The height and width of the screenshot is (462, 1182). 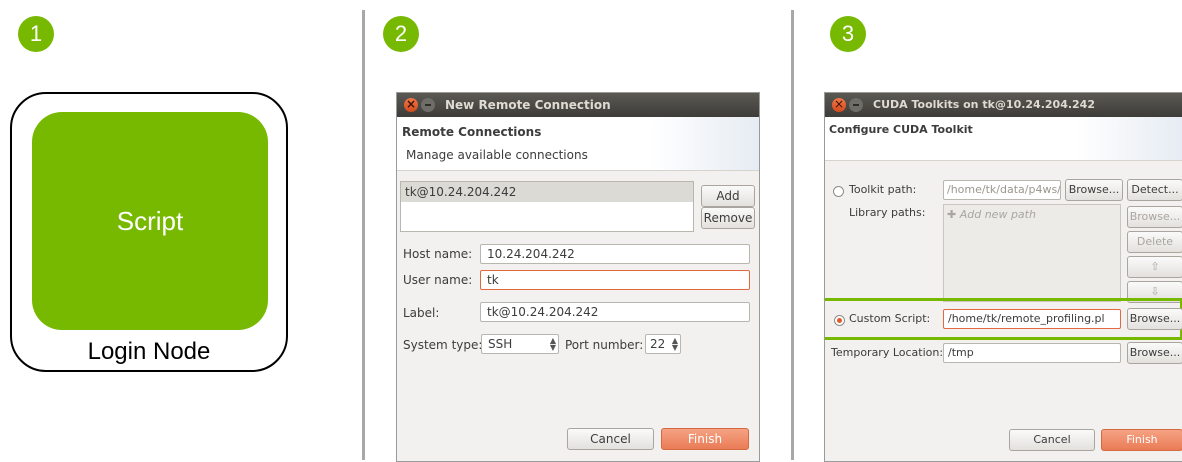 I want to click on add-new-path-placeholder: Add new path, so click(x=997, y=214).